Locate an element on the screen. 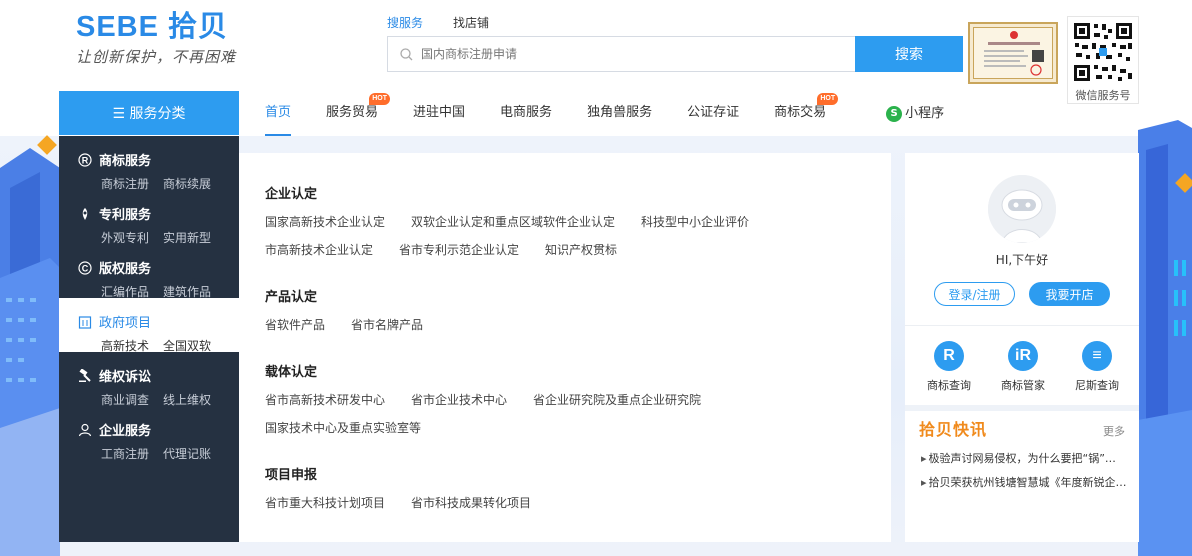  nav-item-label: 独角兽服务 is located at coordinates (620, 112).